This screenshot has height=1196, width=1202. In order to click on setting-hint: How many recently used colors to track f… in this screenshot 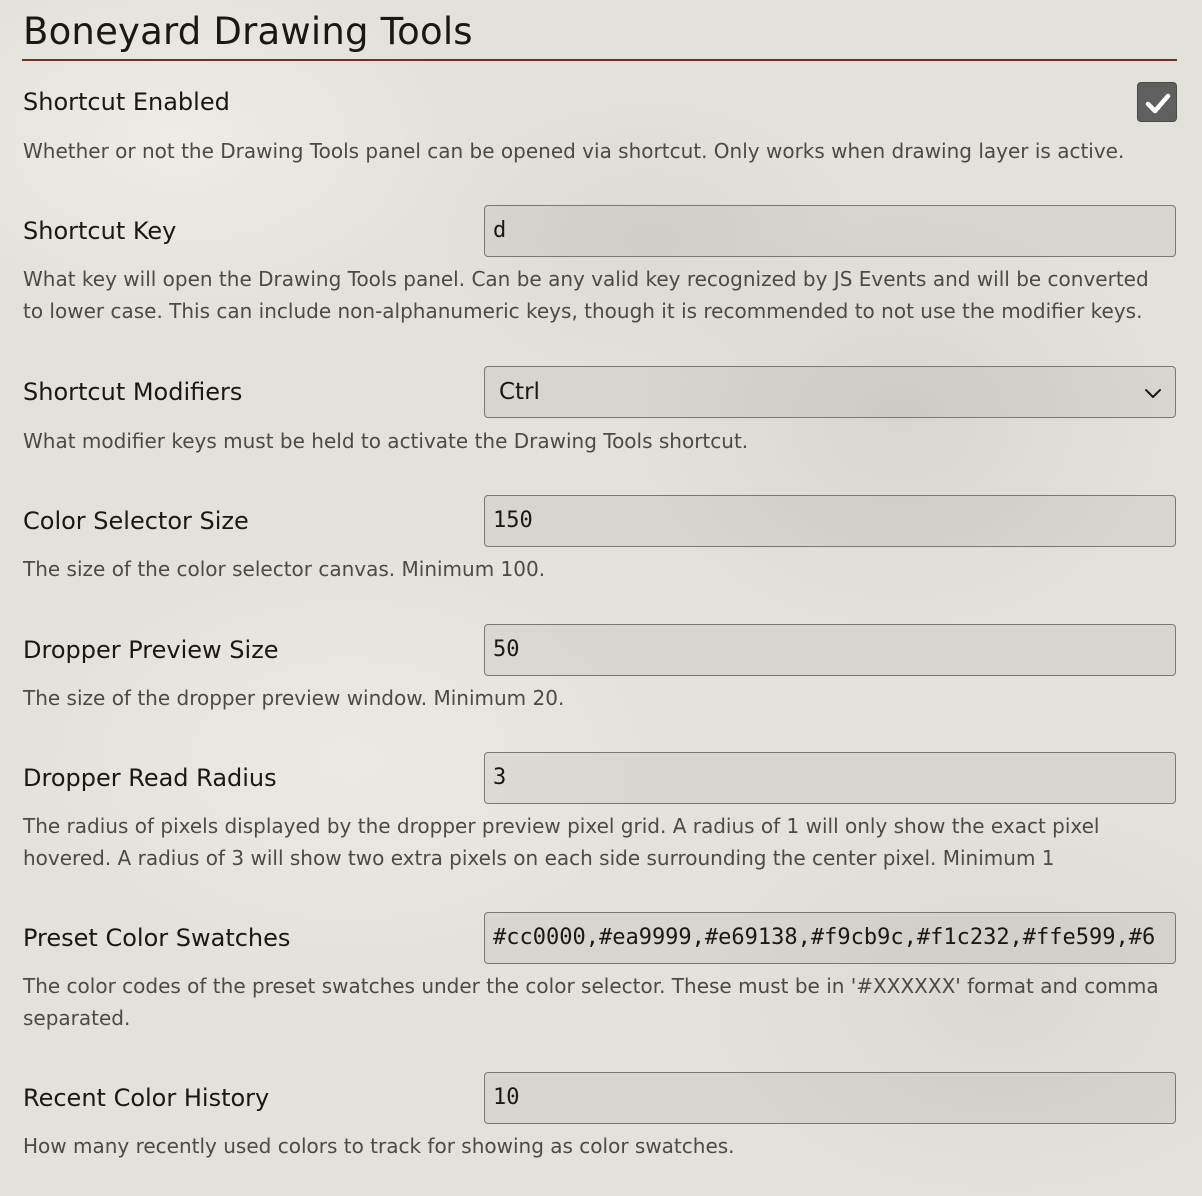, I will do `click(379, 1146)`.